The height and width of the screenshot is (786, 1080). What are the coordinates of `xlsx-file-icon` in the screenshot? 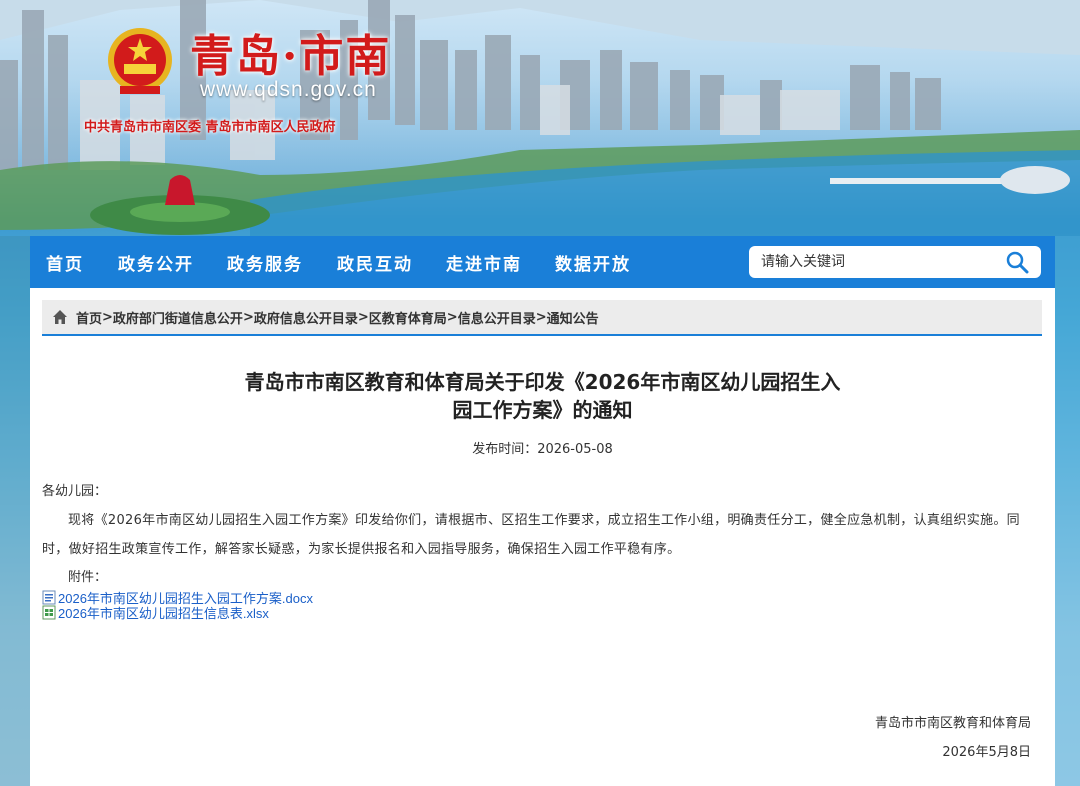 It's located at (49, 612).